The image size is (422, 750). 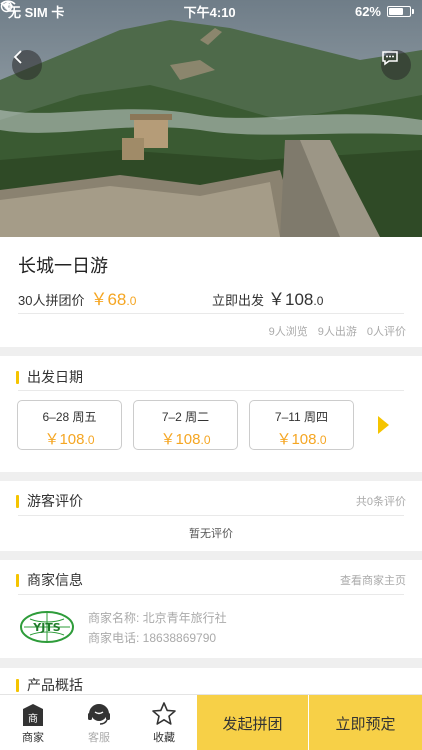 What do you see at coordinates (365, 722) in the screenshot?
I see `book-now-button: 立即预定` at bounding box center [365, 722].